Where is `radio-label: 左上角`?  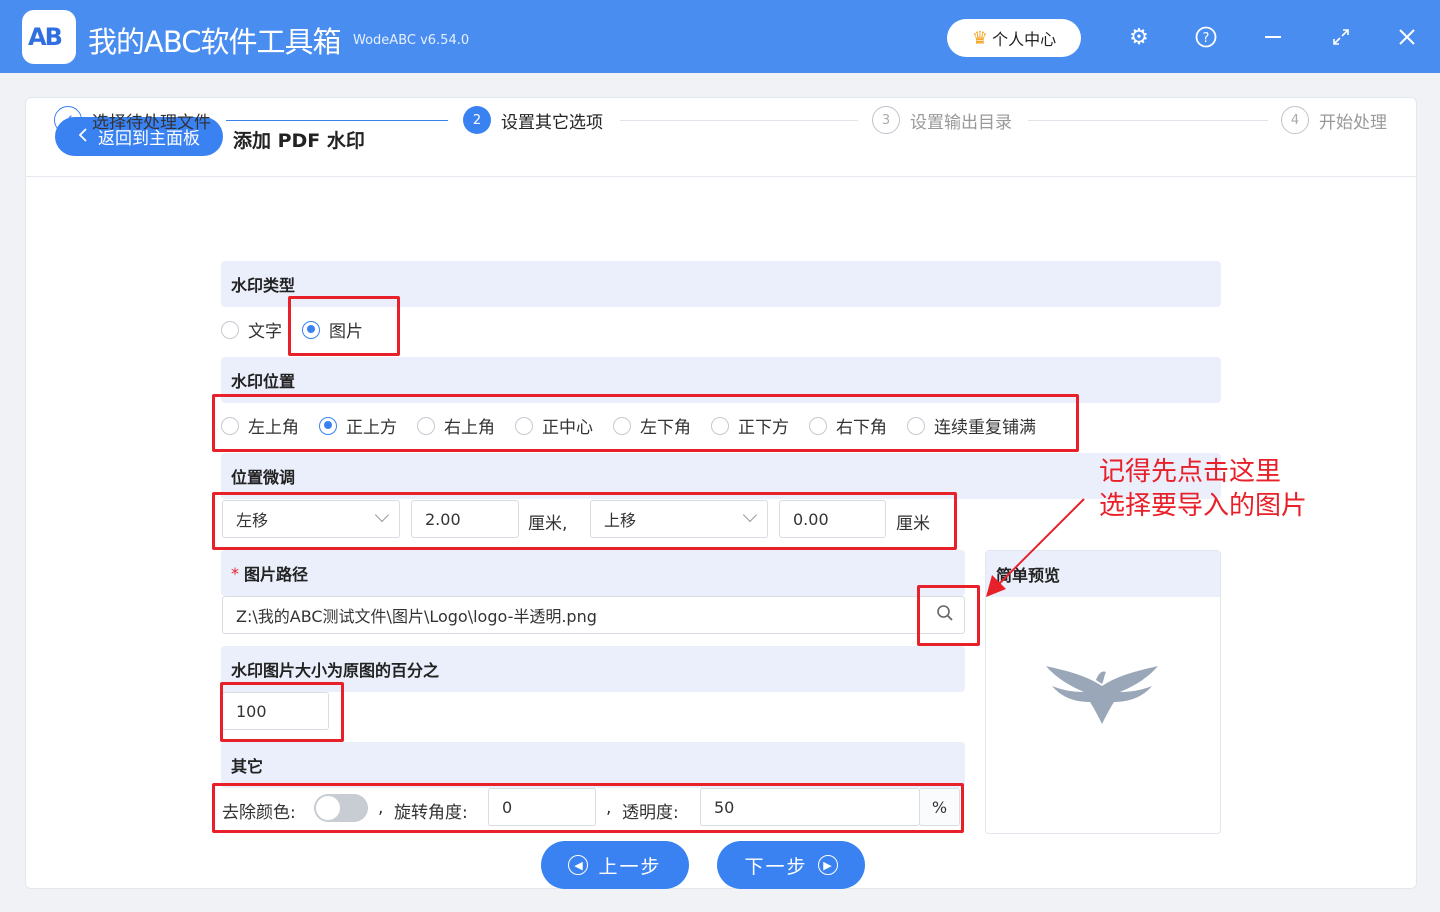 radio-label: 左上角 is located at coordinates (273, 428).